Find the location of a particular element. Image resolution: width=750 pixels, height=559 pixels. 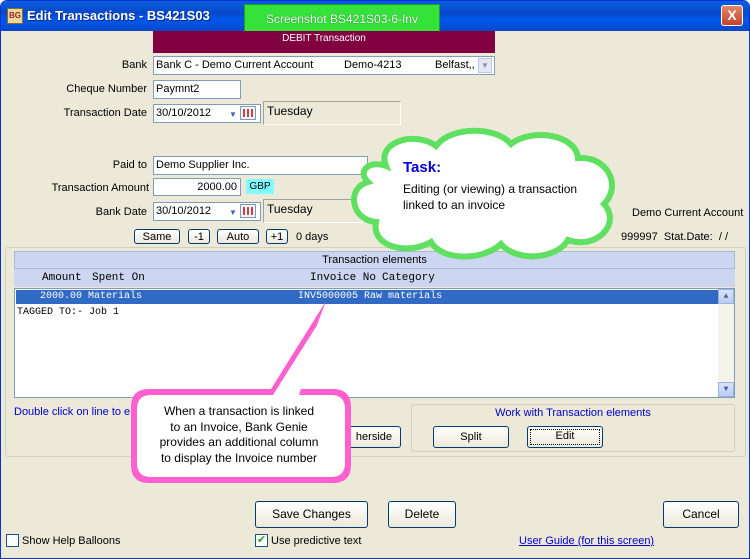

work-group-title: Work with Transaction elements is located at coordinates (573, 413).